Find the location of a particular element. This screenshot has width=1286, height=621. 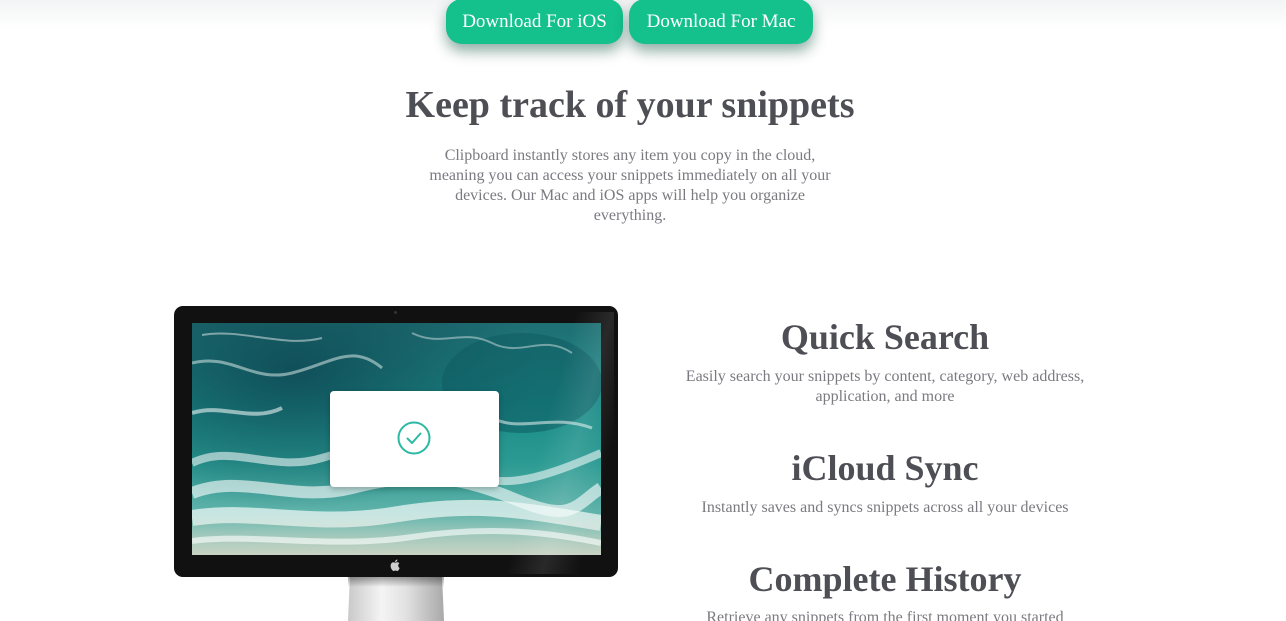

monitor-camera is located at coordinates (395, 312).